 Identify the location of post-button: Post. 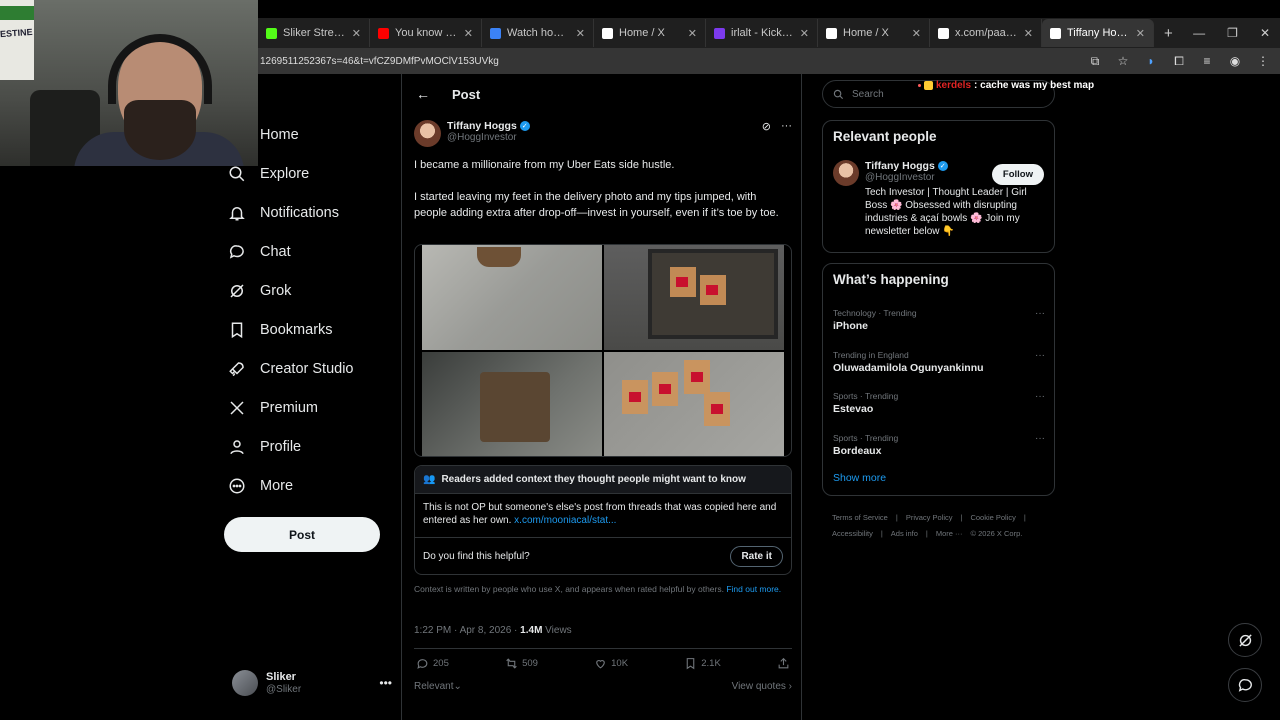
(302, 534).